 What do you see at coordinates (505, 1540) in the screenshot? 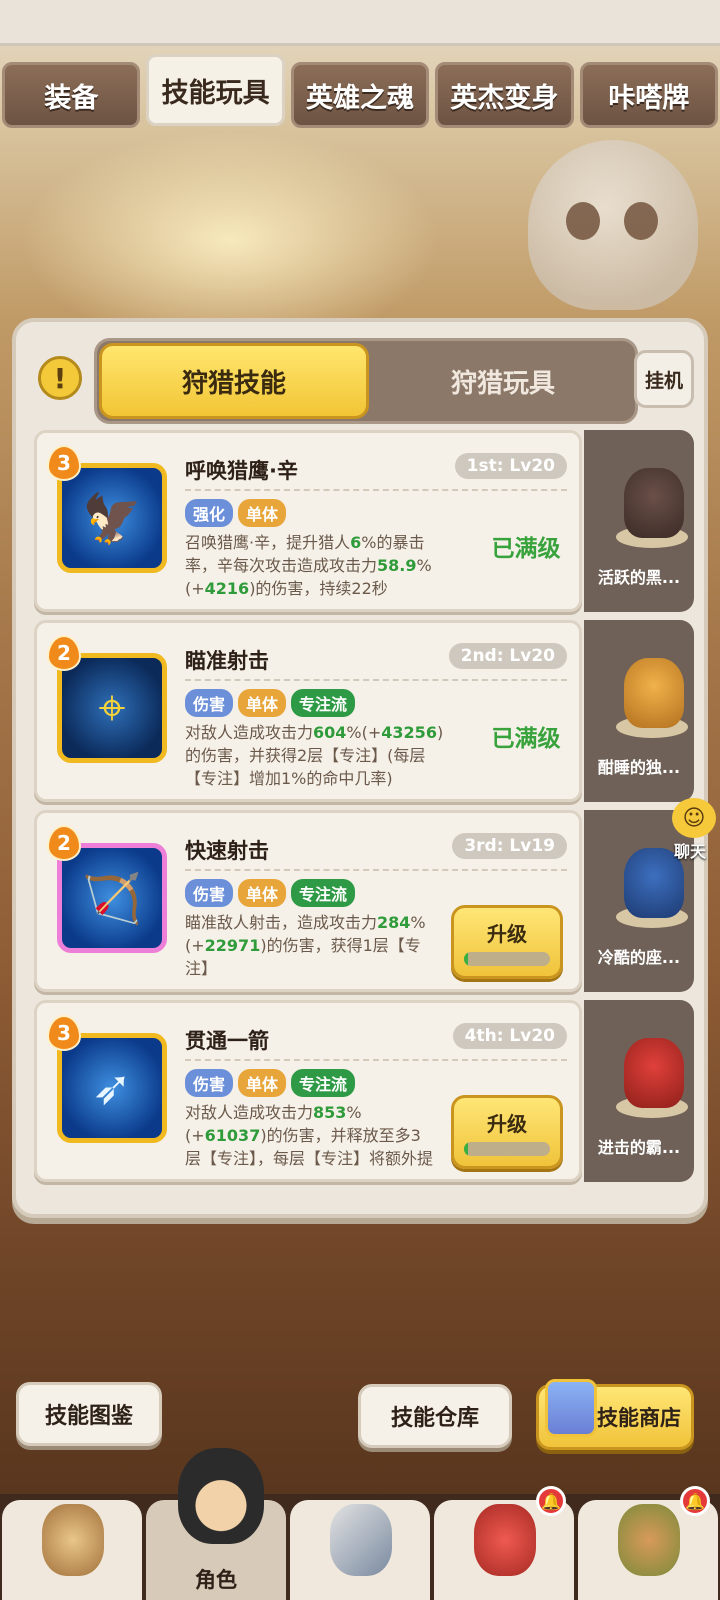
I see `dragon-pet-icon` at bounding box center [505, 1540].